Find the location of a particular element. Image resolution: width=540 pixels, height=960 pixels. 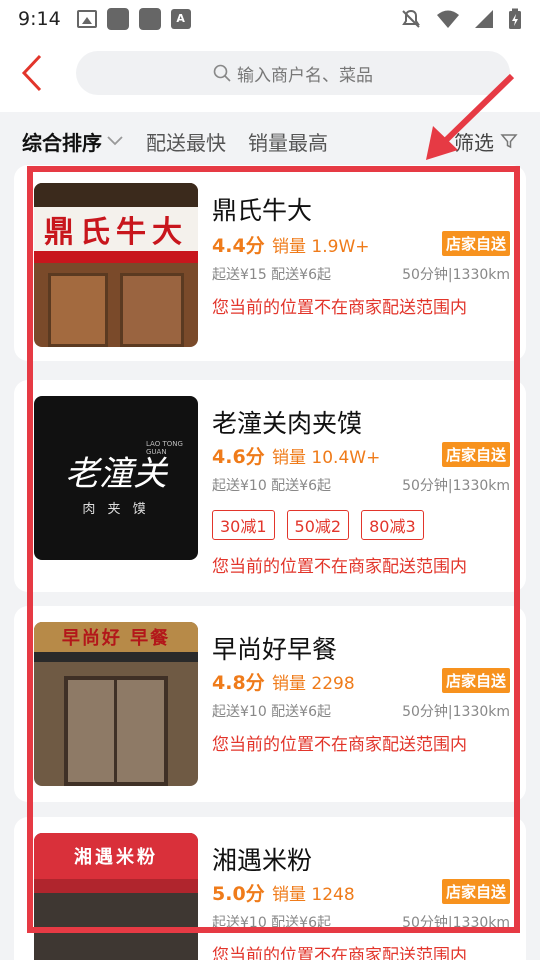

back-button is located at coordinates (38, 74).